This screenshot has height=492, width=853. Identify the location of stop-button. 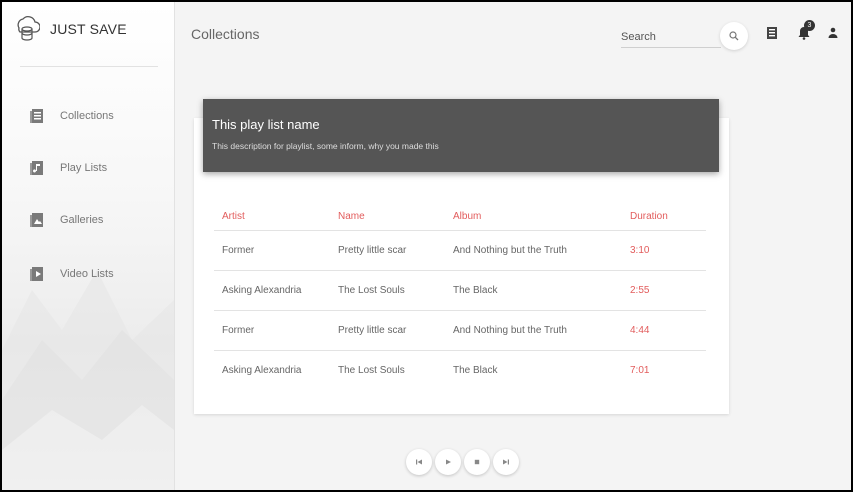
(477, 462).